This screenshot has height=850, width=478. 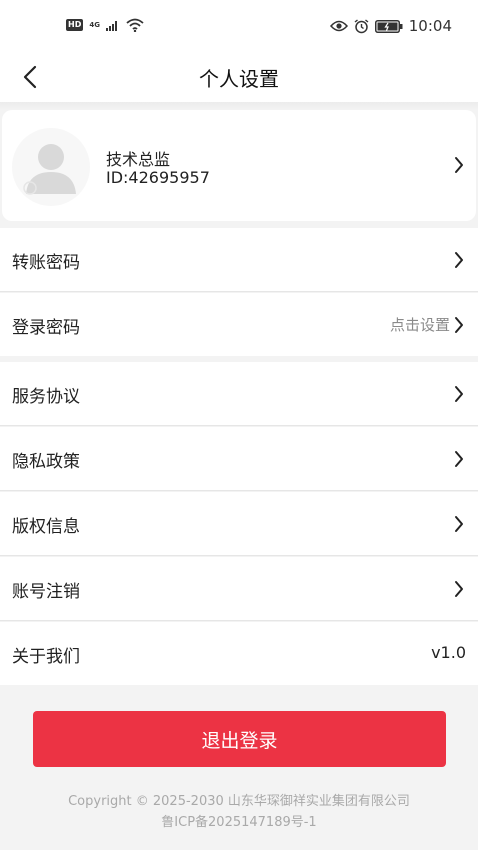 What do you see at coordinates (46, 263) in the screenshot?
I see `setting-label: 转账密码` at bounding box center [46, 263].